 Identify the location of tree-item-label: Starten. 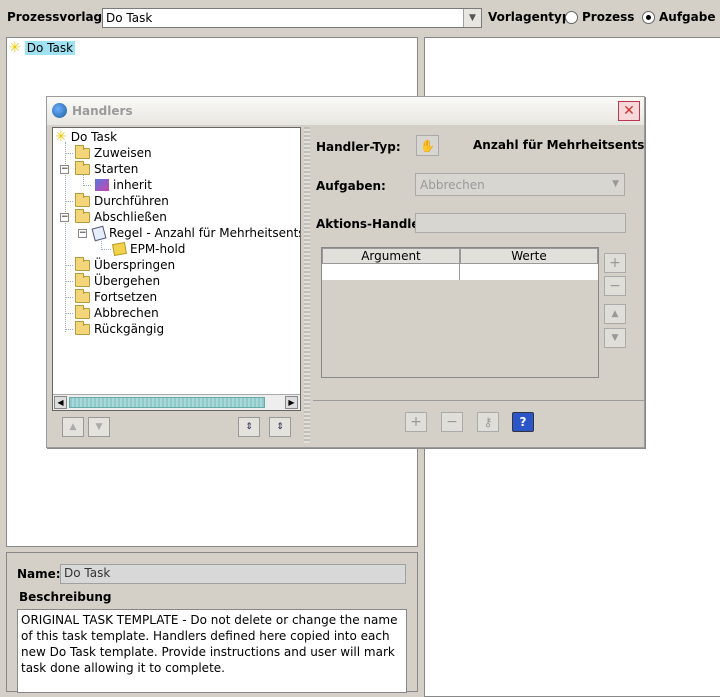
(116, 169).